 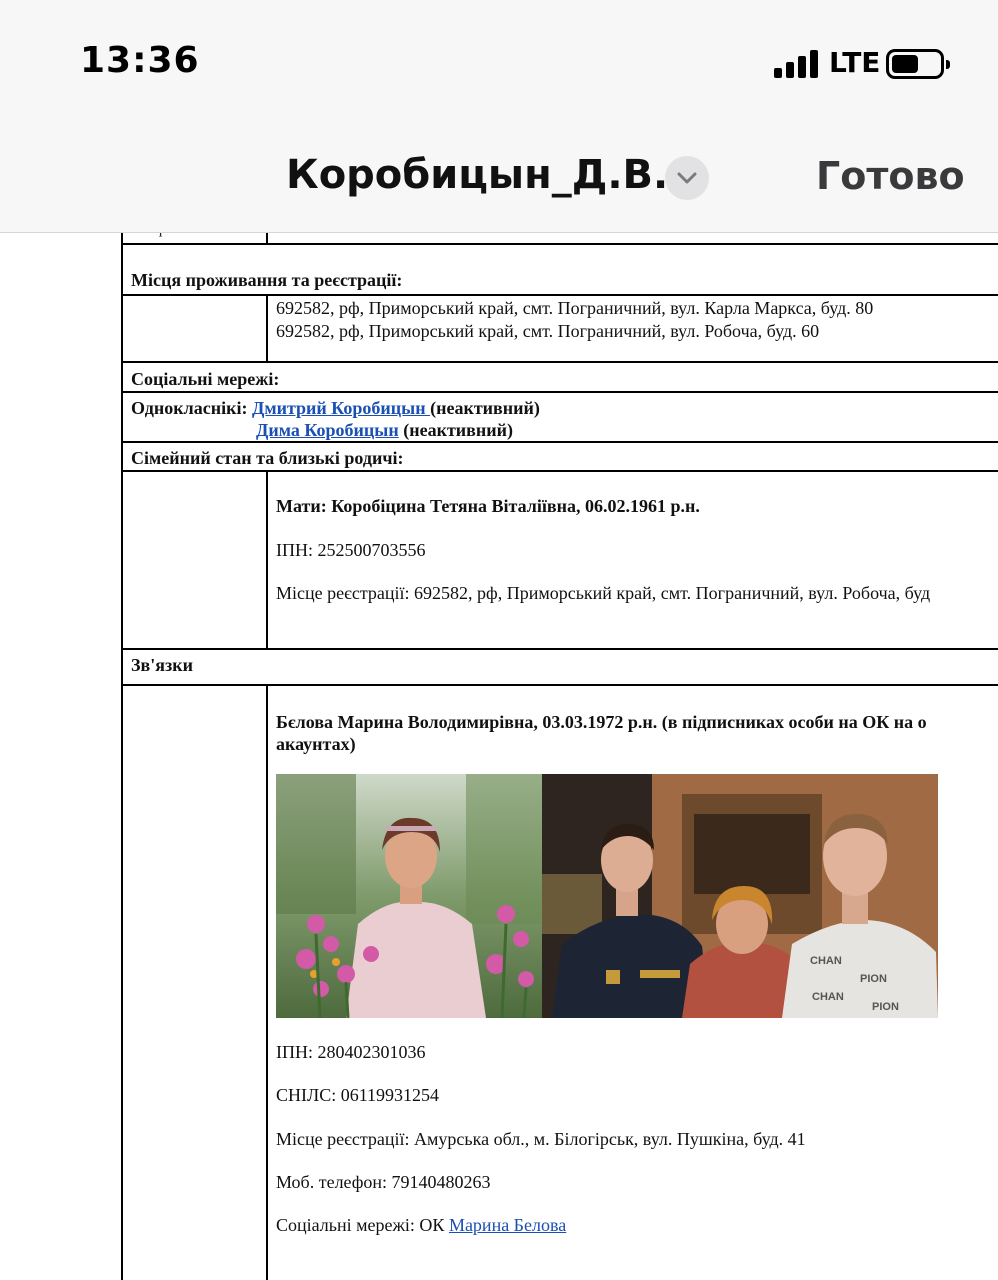 I want to click on social-heading: Соціальні мережі:, so click(x=205, y=379).